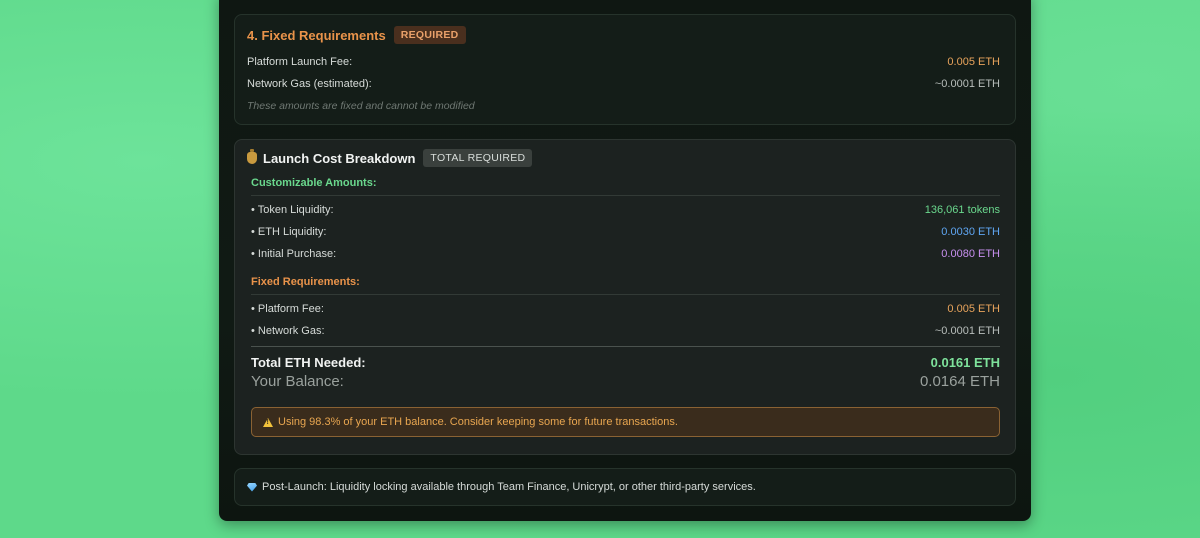  I want to click on your-balance-value: 0.0164 ETH, so click(959, 381).